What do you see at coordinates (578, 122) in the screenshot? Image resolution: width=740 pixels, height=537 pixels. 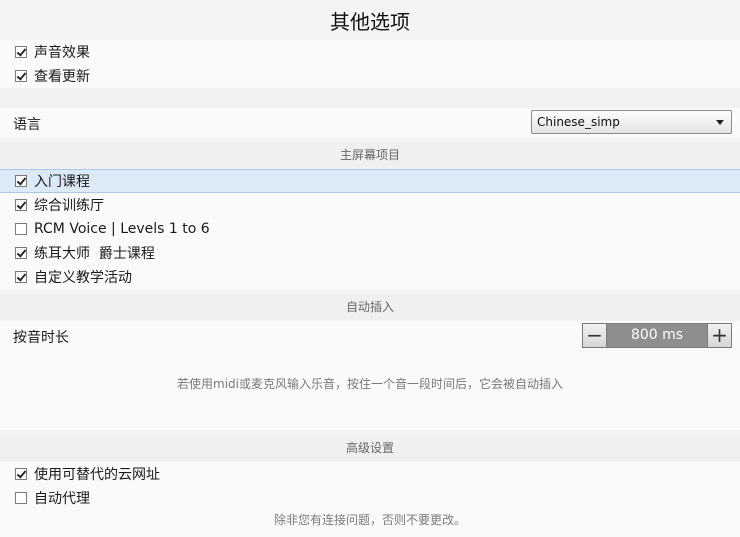 I see `language-selected-value: Chinese_simp` at bounding box center [578, 122].